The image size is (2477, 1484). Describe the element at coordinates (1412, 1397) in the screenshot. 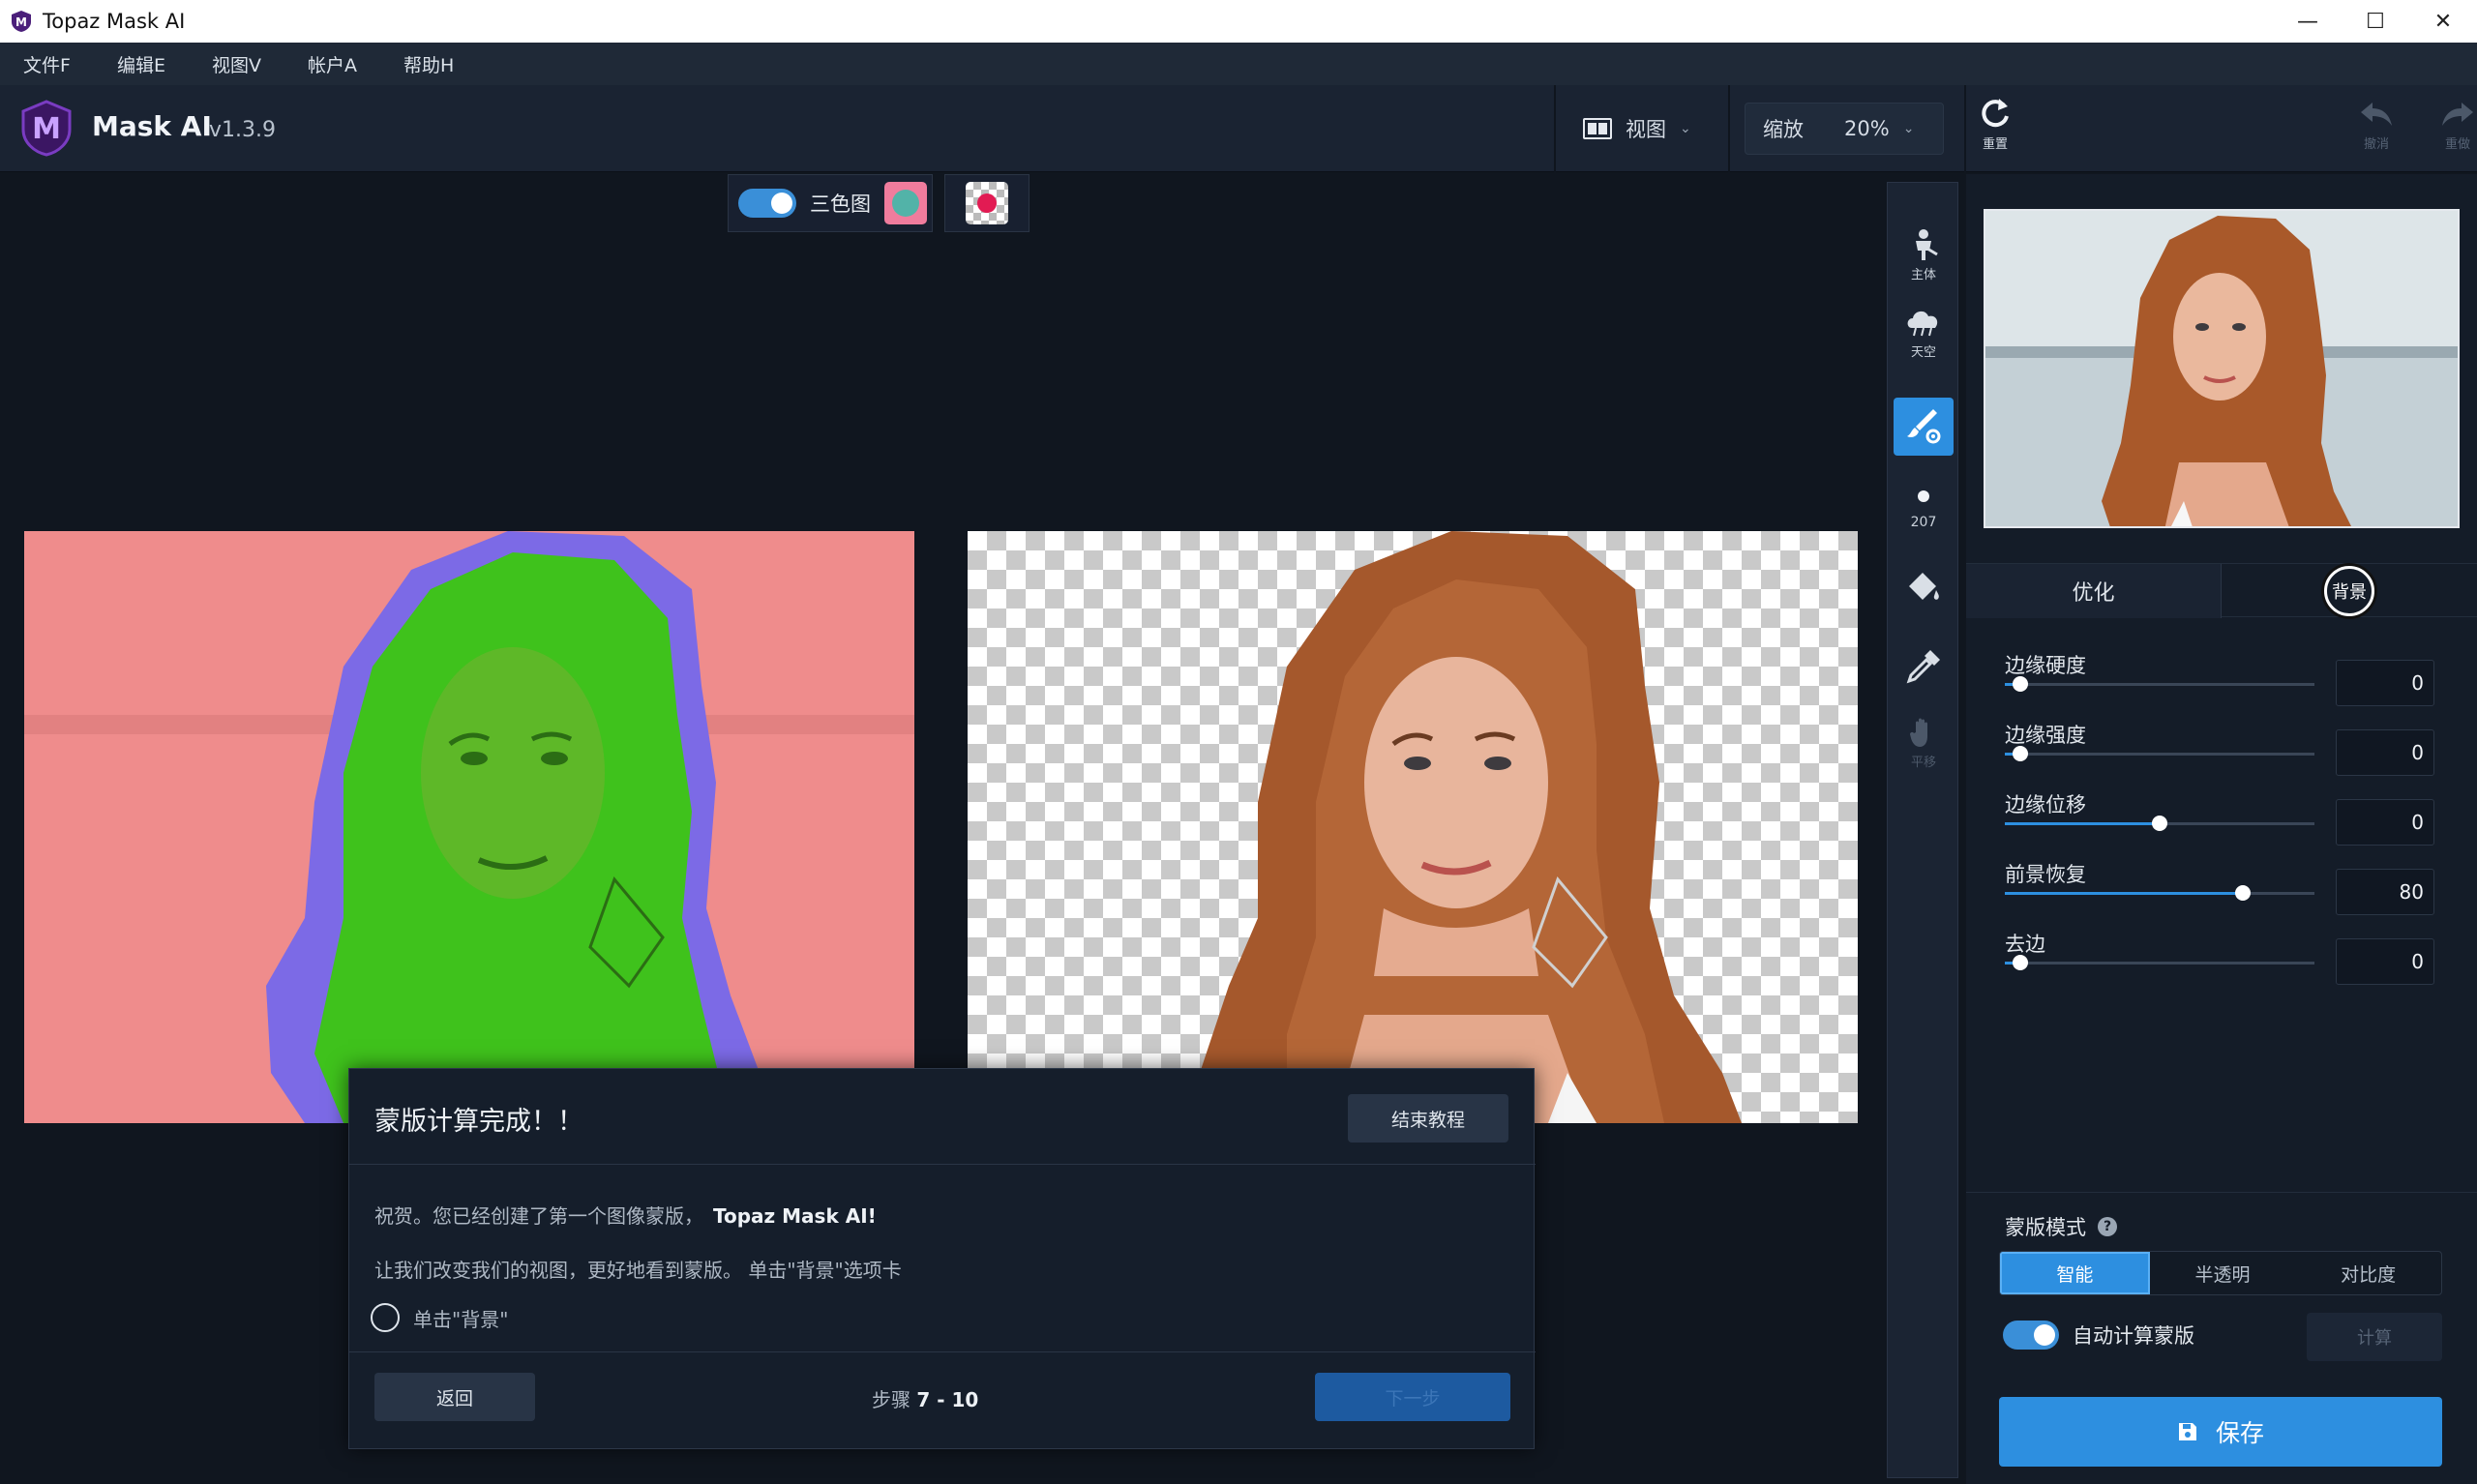

I see `next-button: 下一步` at that location.